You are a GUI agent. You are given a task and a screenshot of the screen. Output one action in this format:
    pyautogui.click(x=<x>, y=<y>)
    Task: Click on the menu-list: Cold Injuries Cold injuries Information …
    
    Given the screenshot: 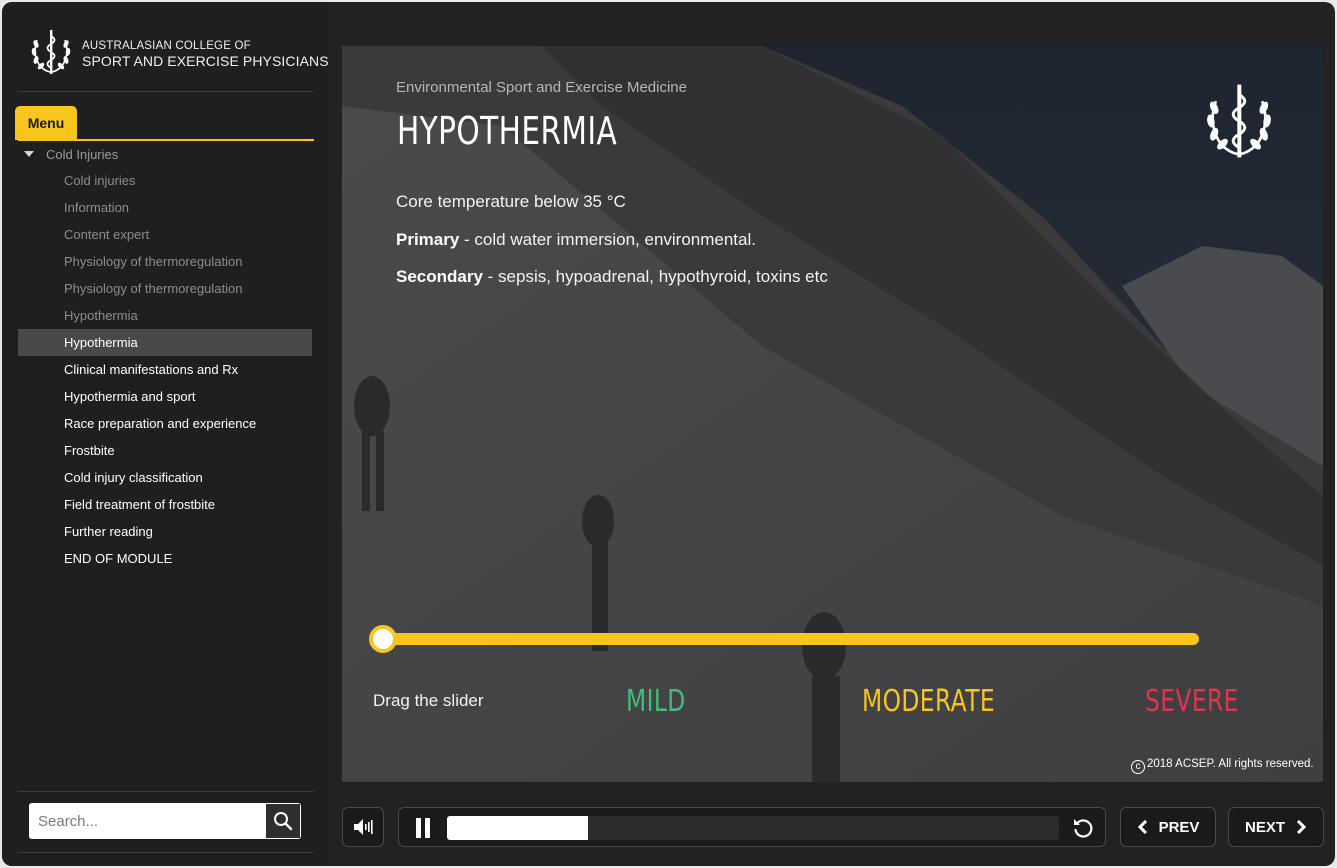 What is the action you would take?
    pyautogui.click(x=165, y=356)
    